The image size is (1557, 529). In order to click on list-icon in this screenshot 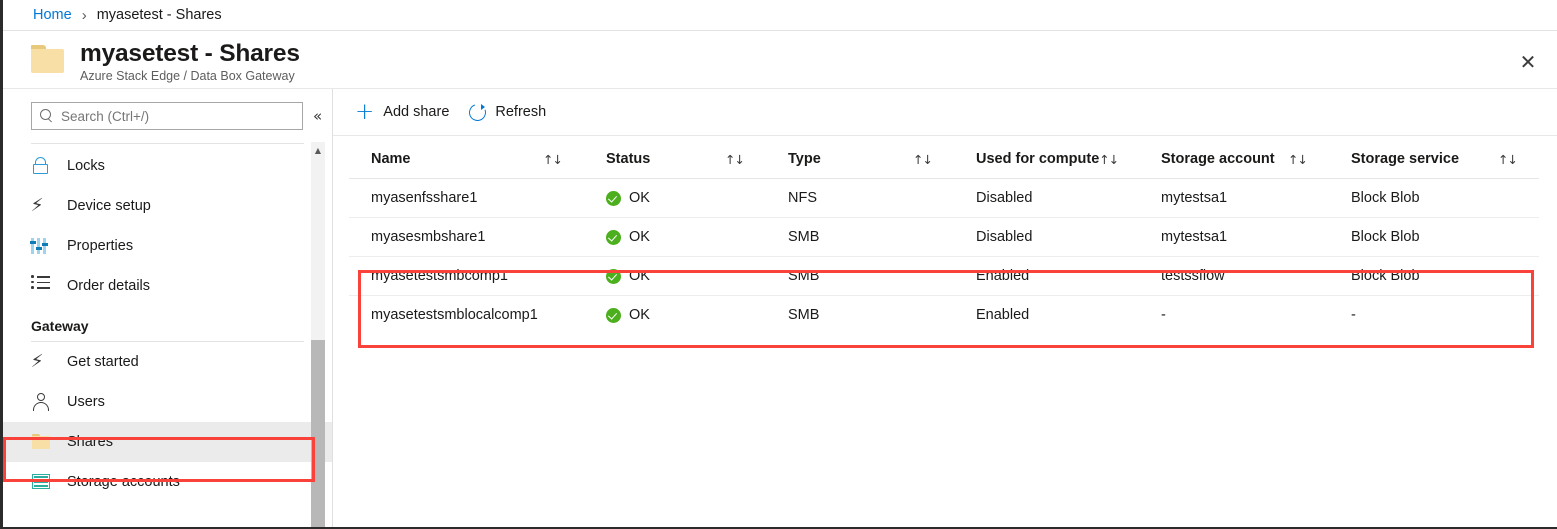, I will do `click(42, 285)`.